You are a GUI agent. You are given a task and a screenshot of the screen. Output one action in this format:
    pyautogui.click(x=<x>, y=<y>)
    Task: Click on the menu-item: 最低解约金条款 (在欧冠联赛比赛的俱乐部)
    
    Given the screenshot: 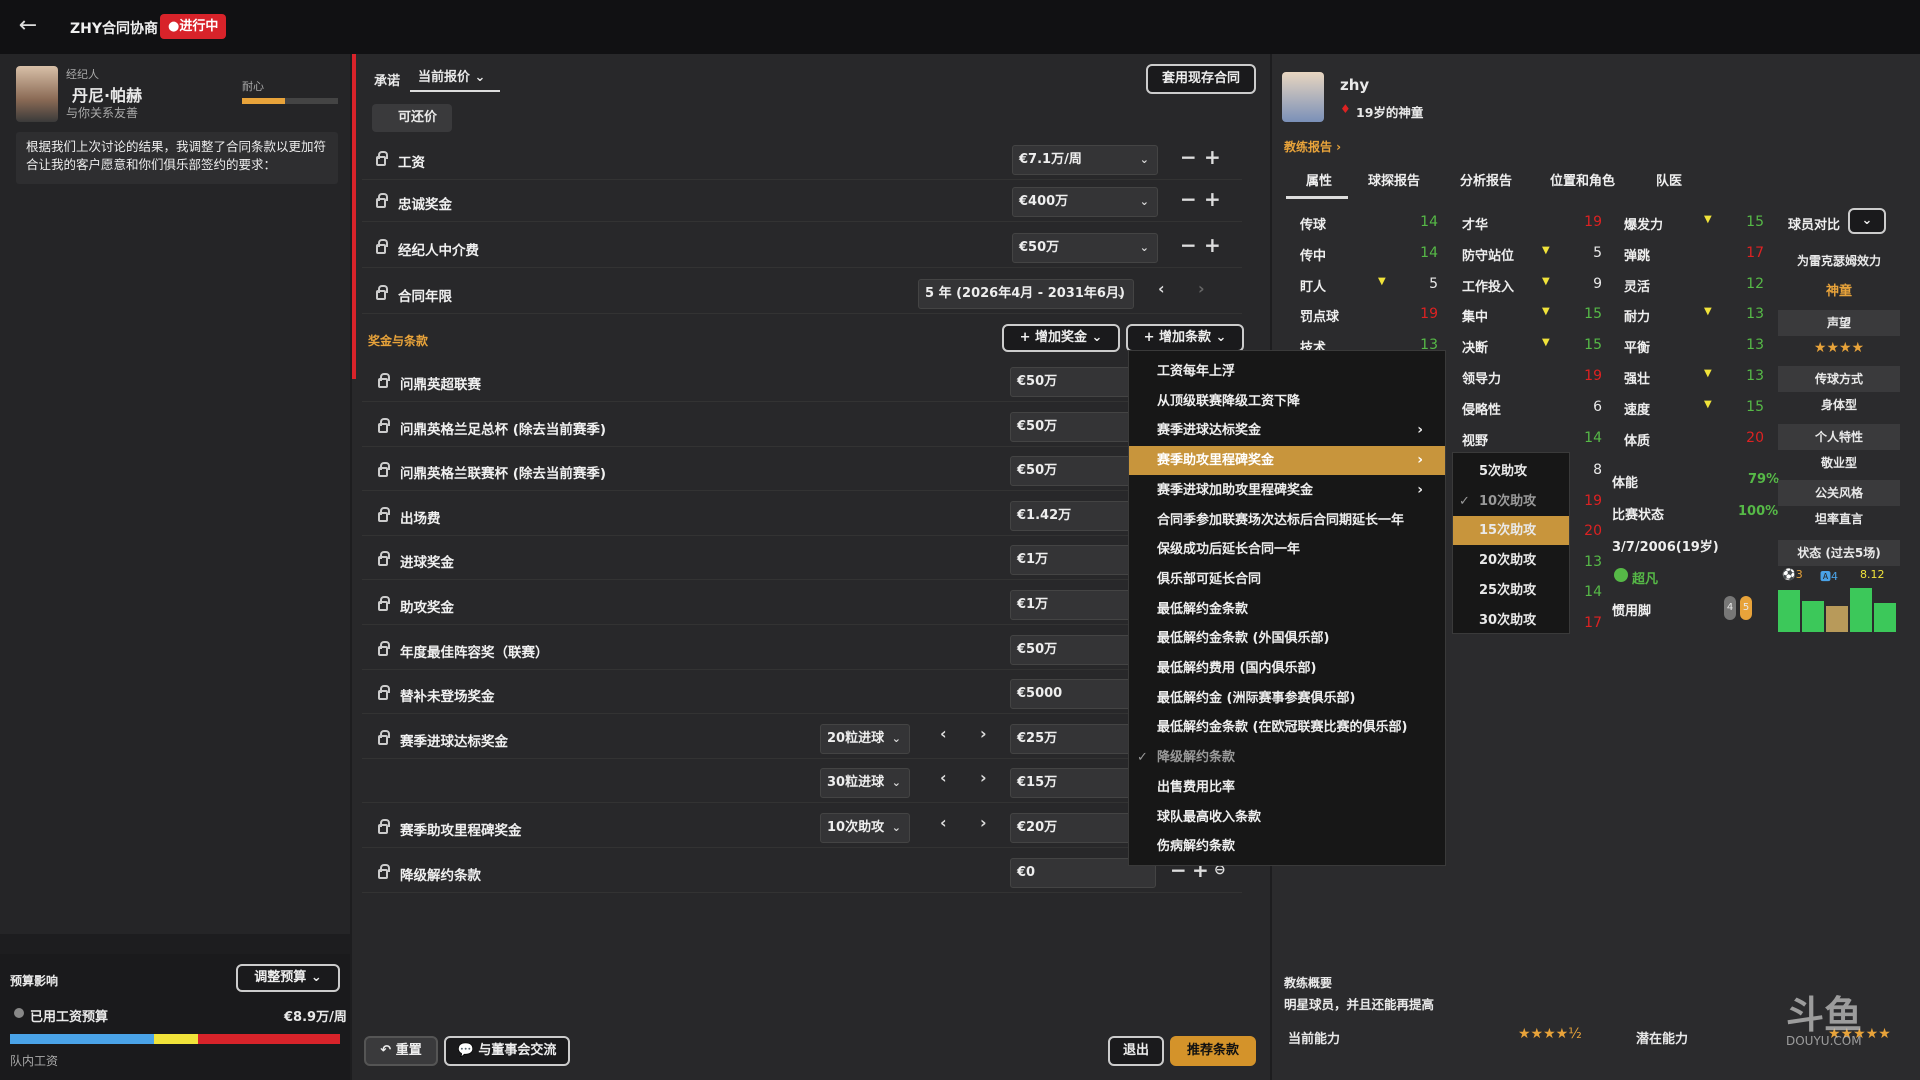 What is the action you would take?
    pyautogui.click(x=1287, y=727)
    